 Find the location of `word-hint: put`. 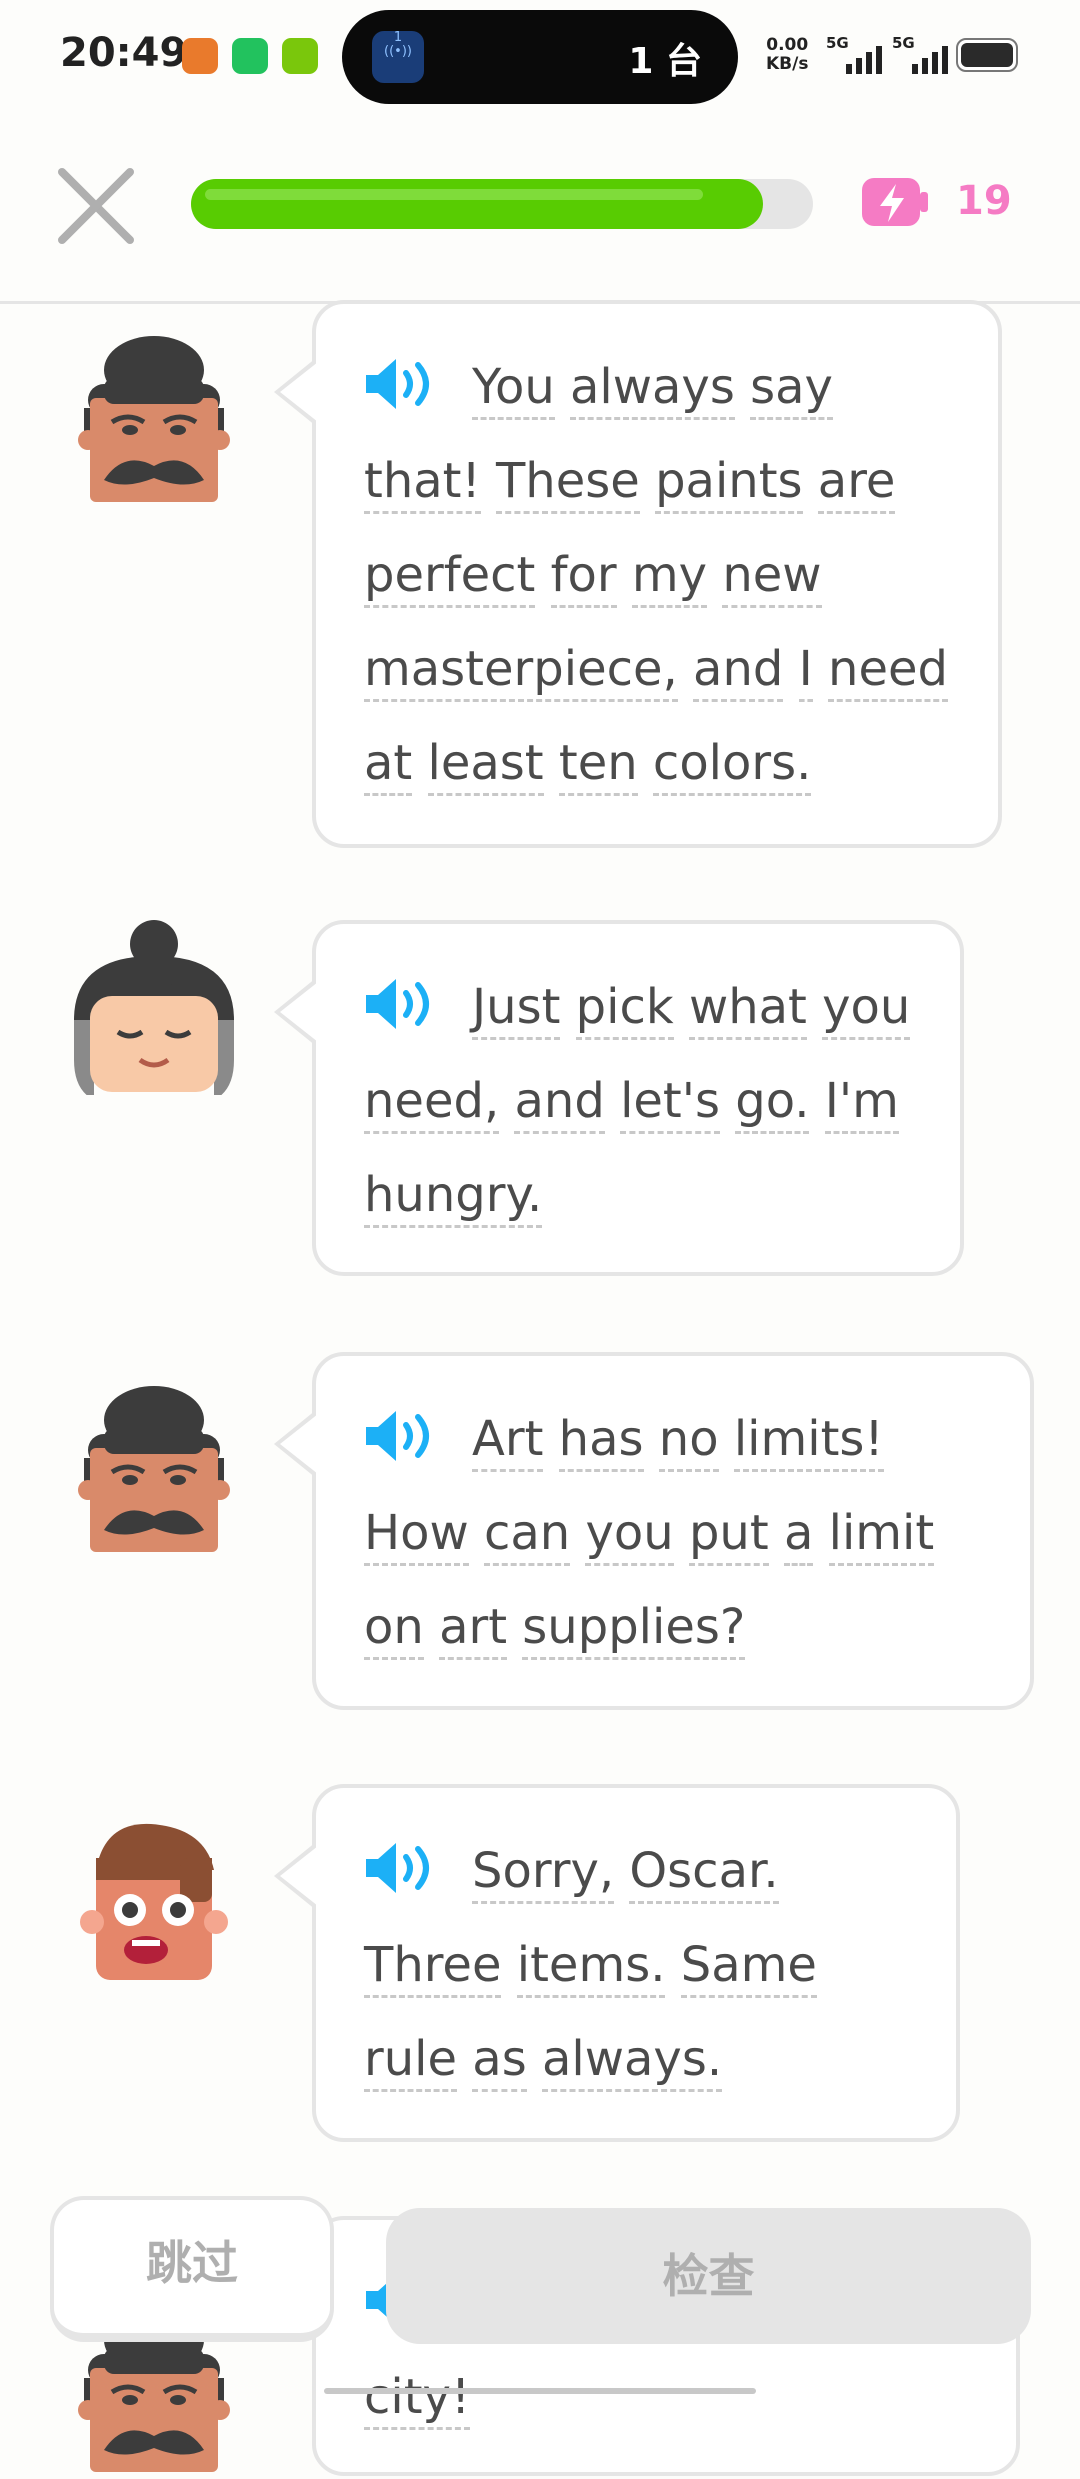

word-hint: put is located at coordinates (728, 1535).